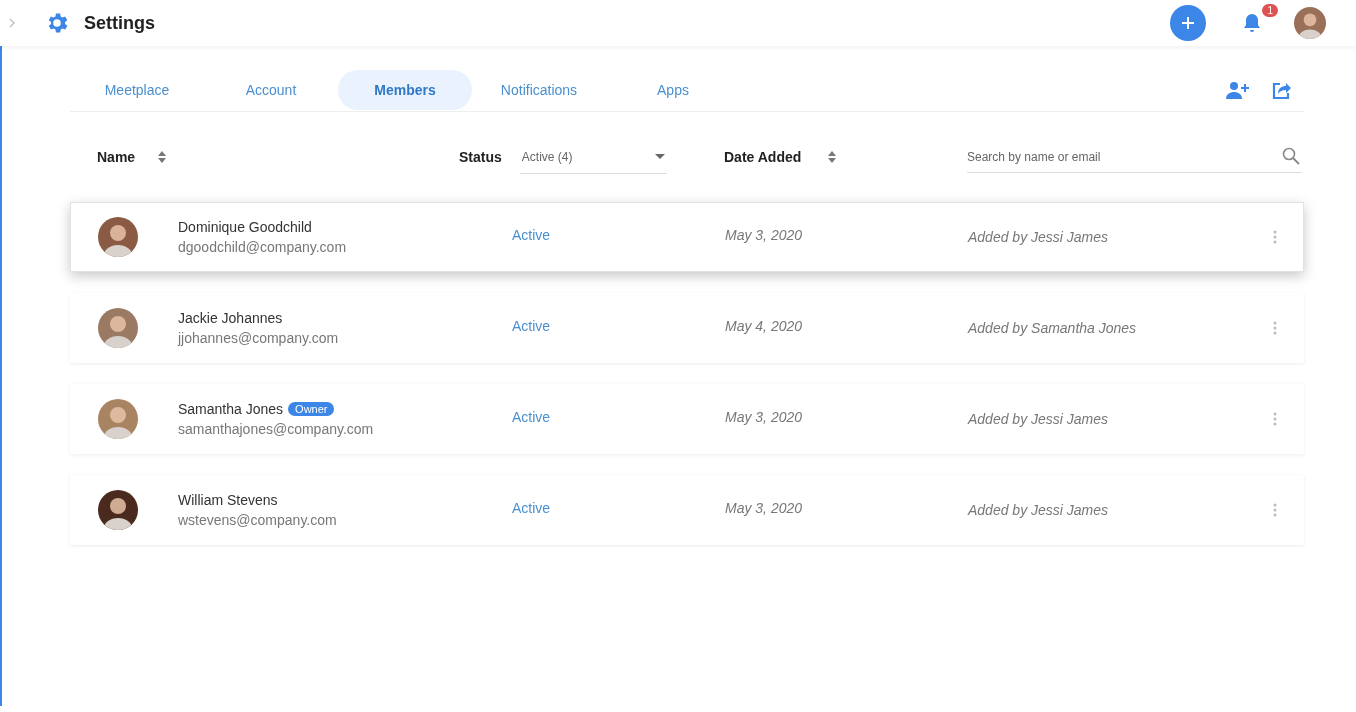 The image size is (1356, 712). I want to click on added-by: Added by Samantha Jones, so click(1053, 328).